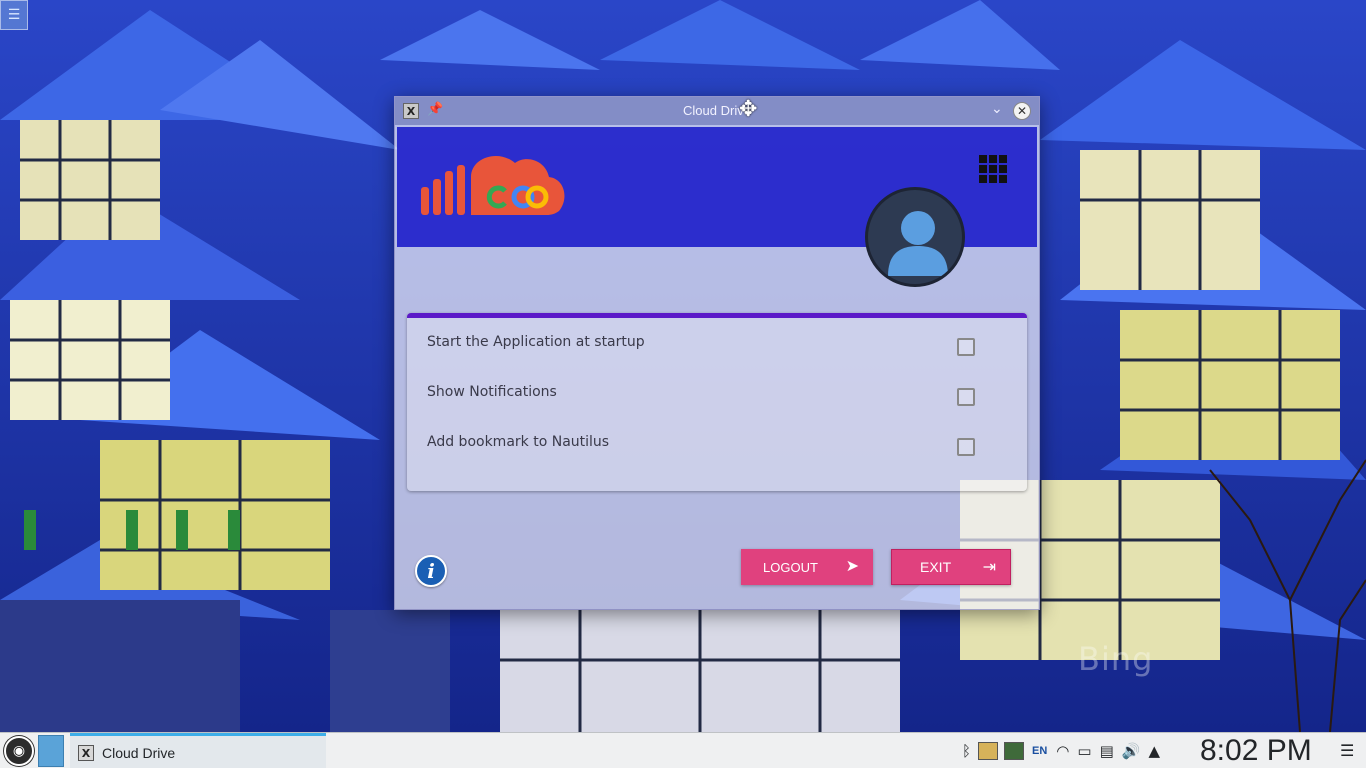  What do you see at coordinates (51, 751) in the screenshot?
I see `pager-icon` at bounding box center [51, 751].